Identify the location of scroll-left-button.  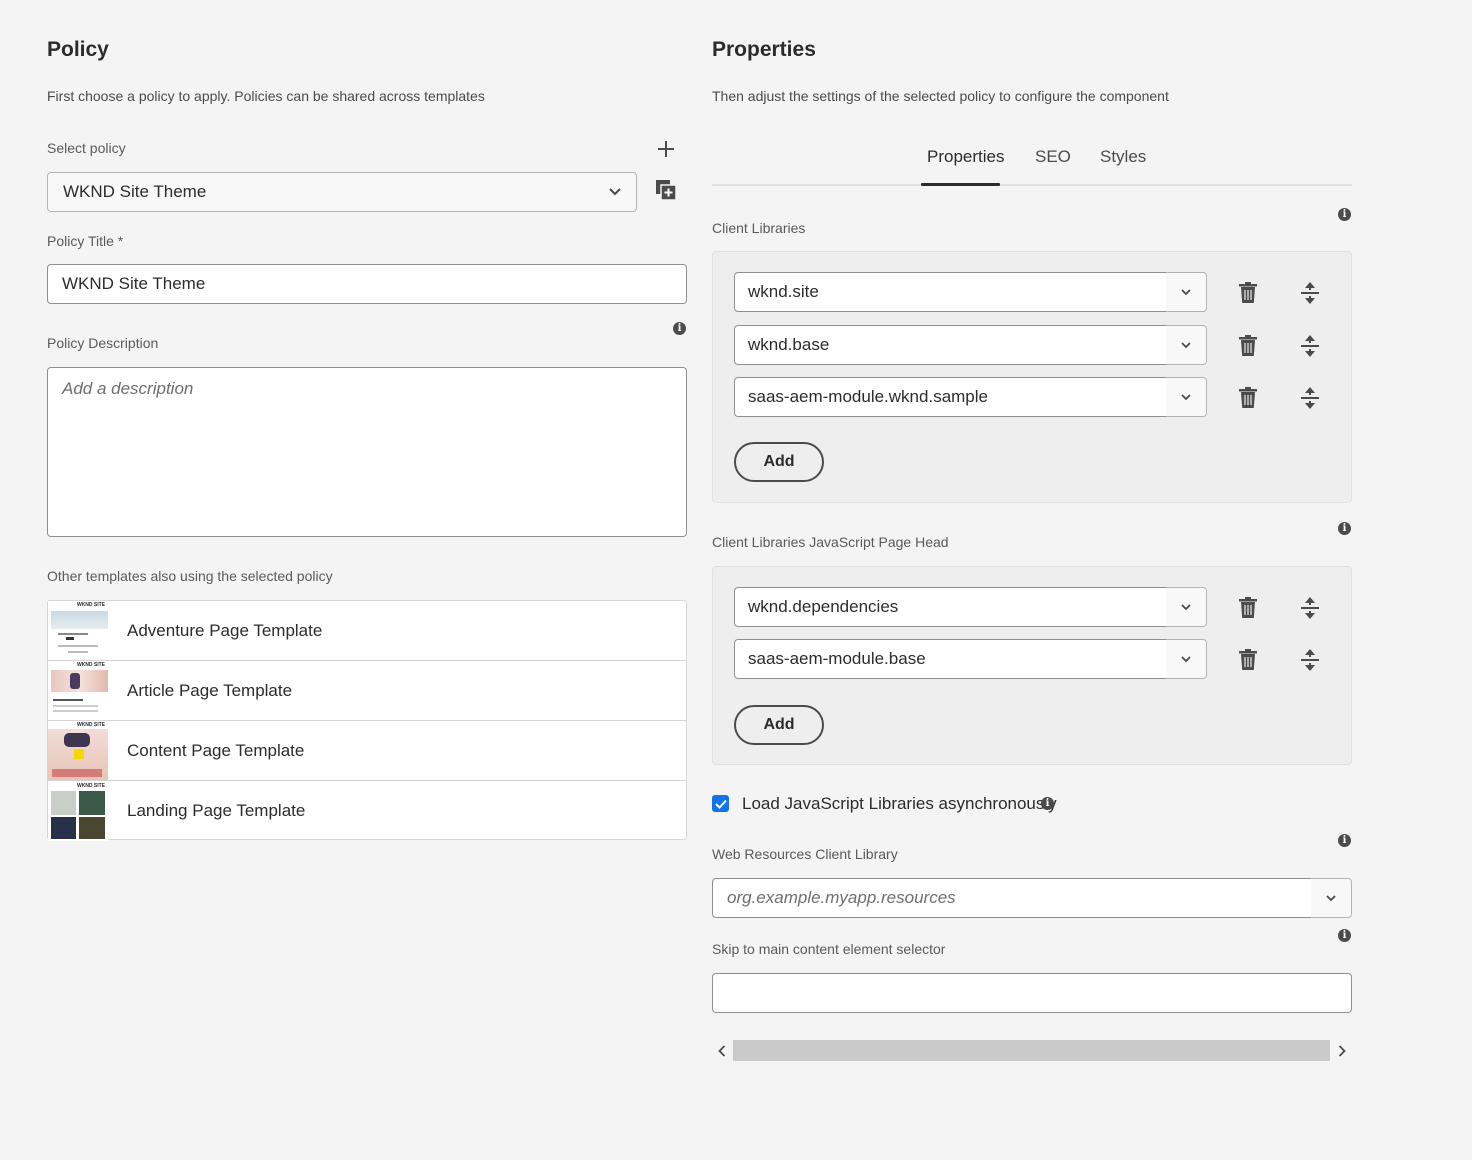
(722, 1050).